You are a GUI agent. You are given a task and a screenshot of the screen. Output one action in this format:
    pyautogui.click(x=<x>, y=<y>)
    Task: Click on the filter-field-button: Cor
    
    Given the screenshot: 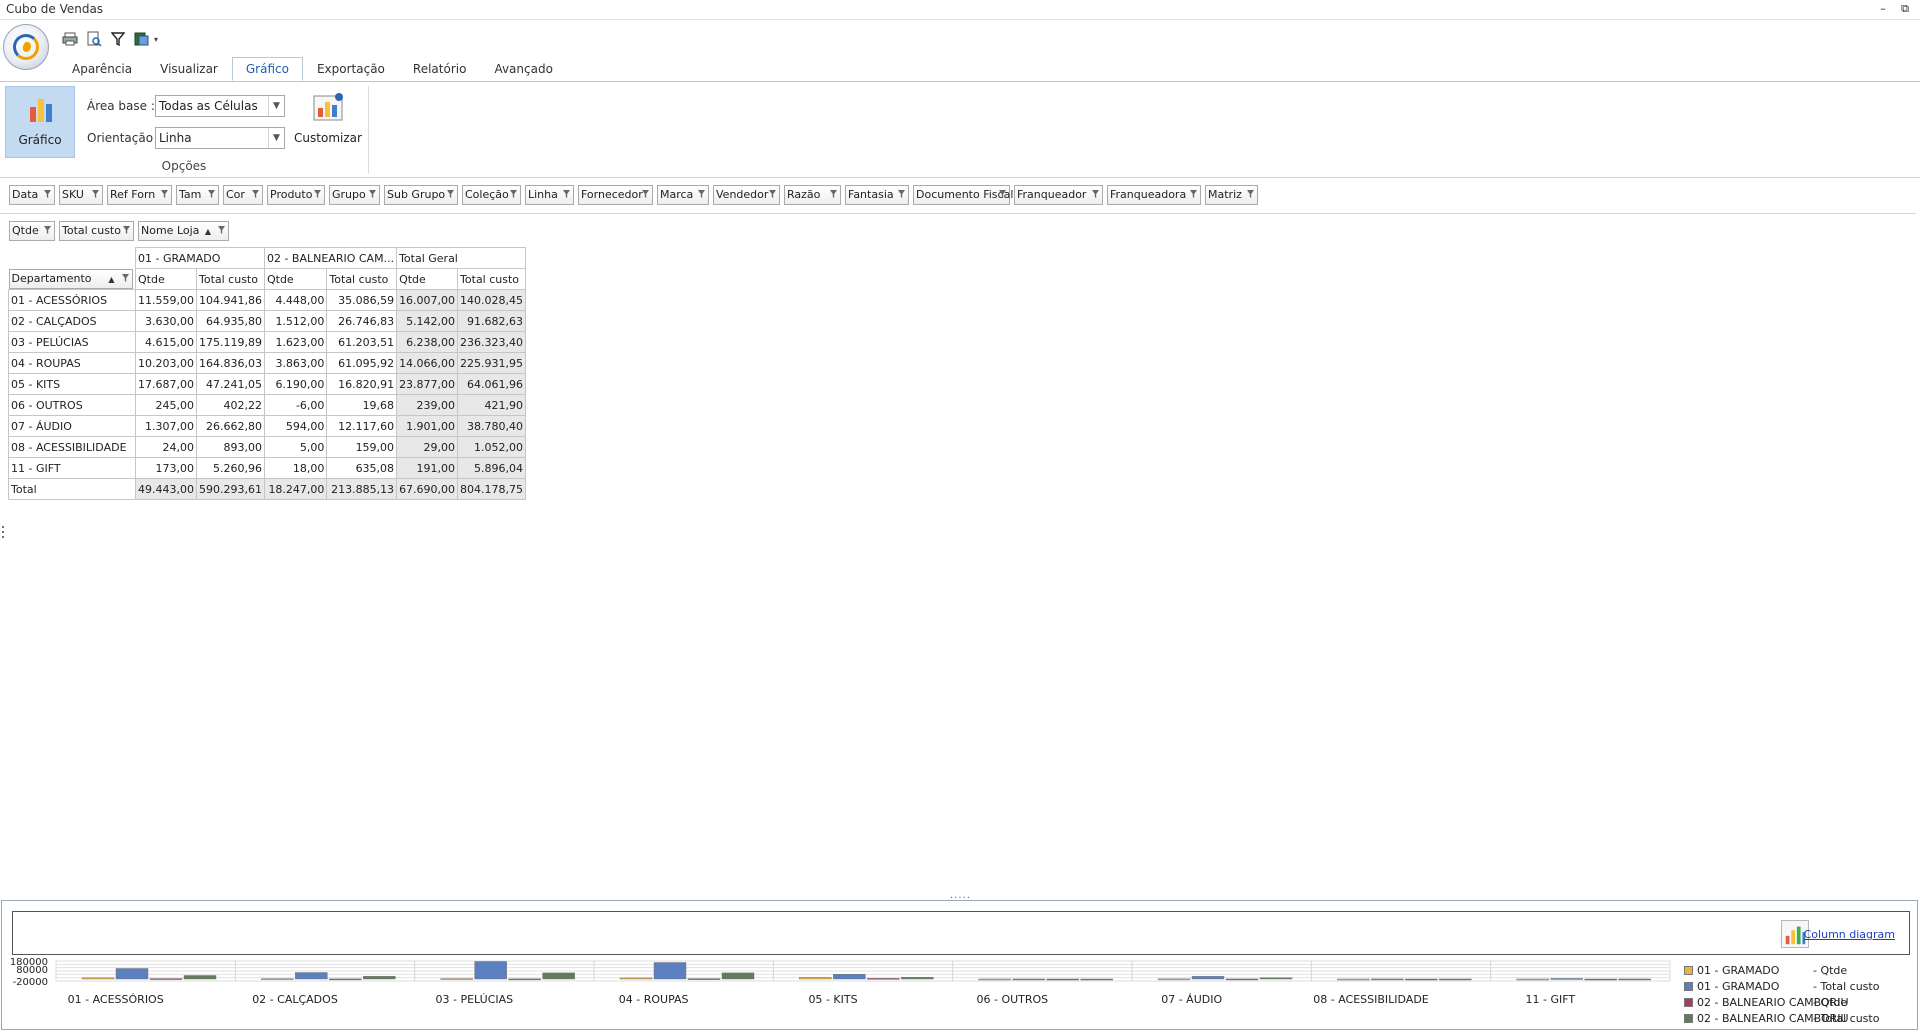 What is the action you would take?
    pyautogui.click(x=243, y=195)
    